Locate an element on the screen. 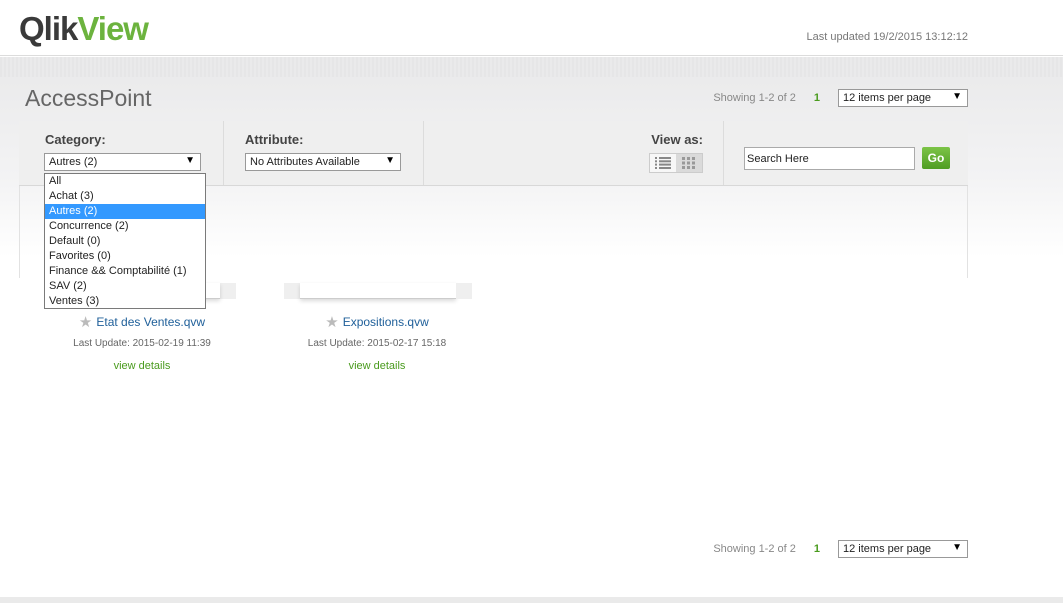  attribute-select: No Attributes Available ▼ is located at coordinates (323, 162).